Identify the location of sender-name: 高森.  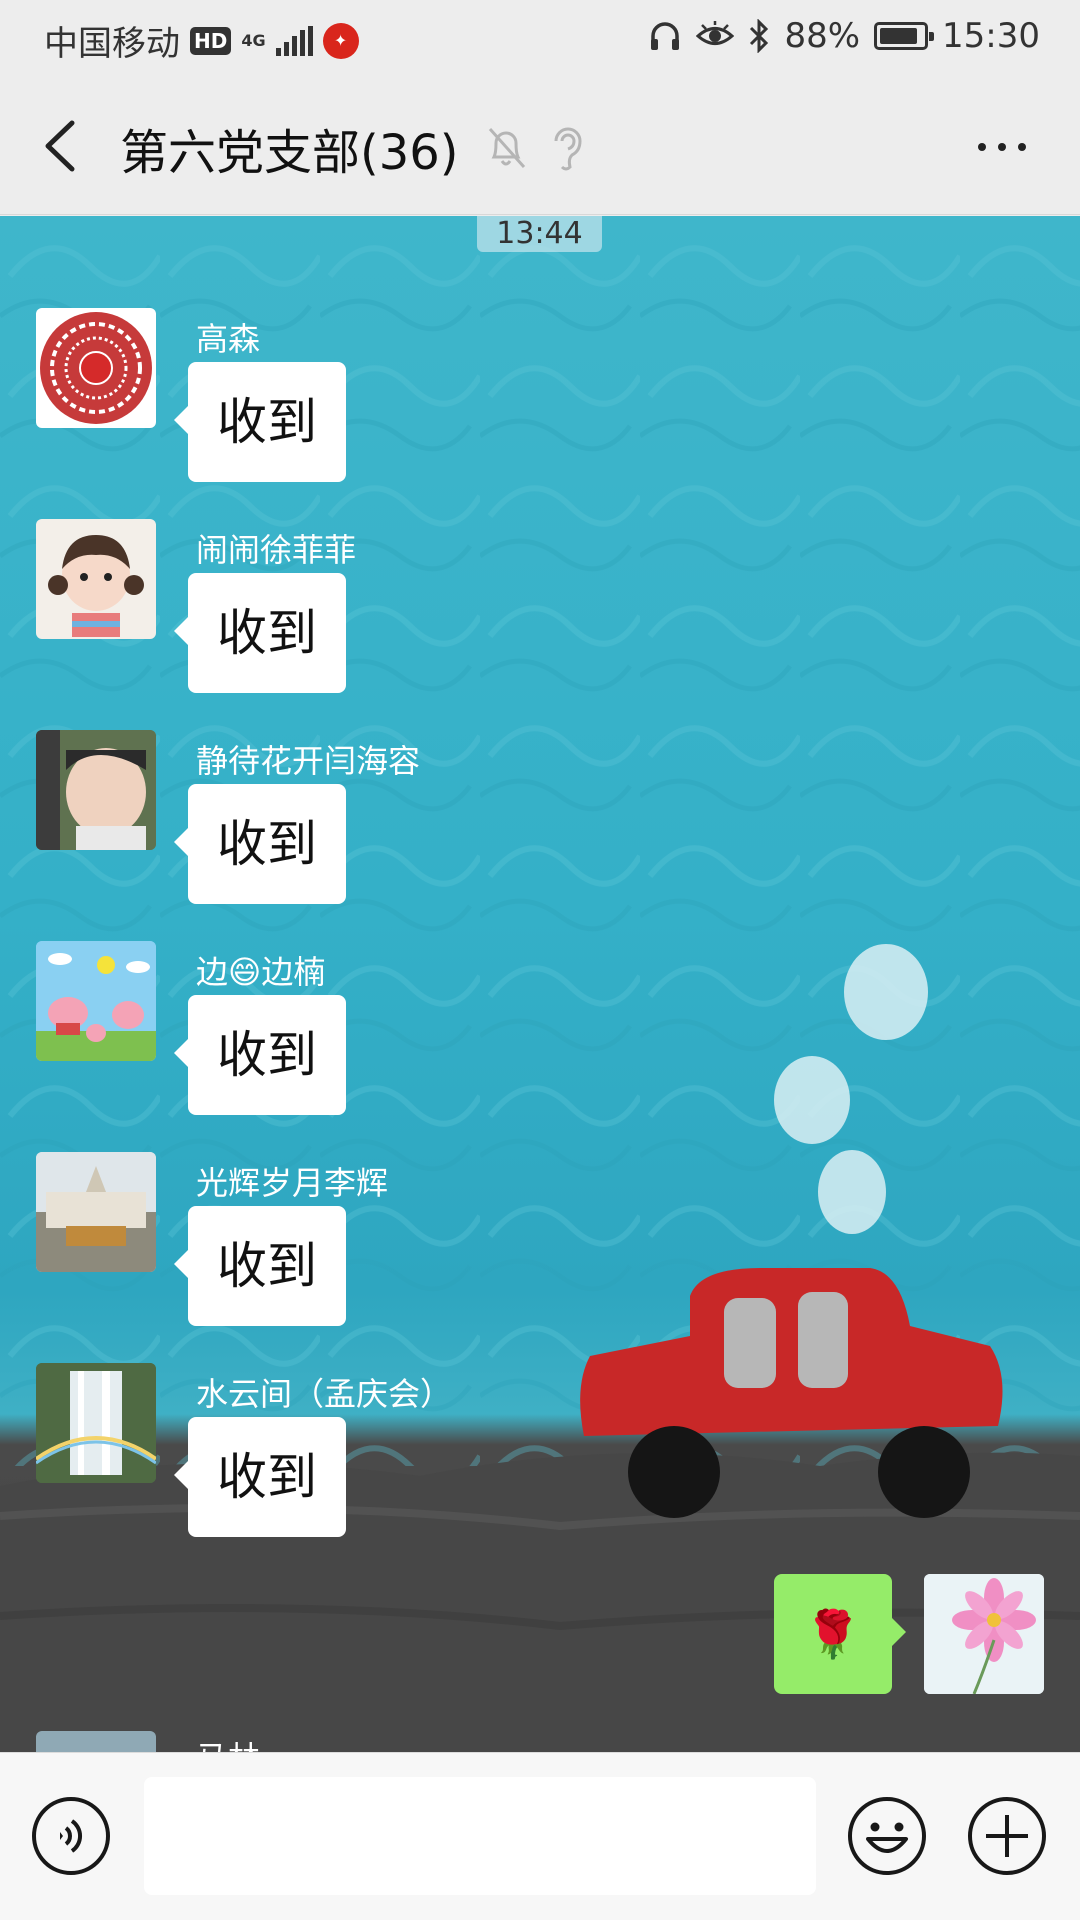
(228, 339).